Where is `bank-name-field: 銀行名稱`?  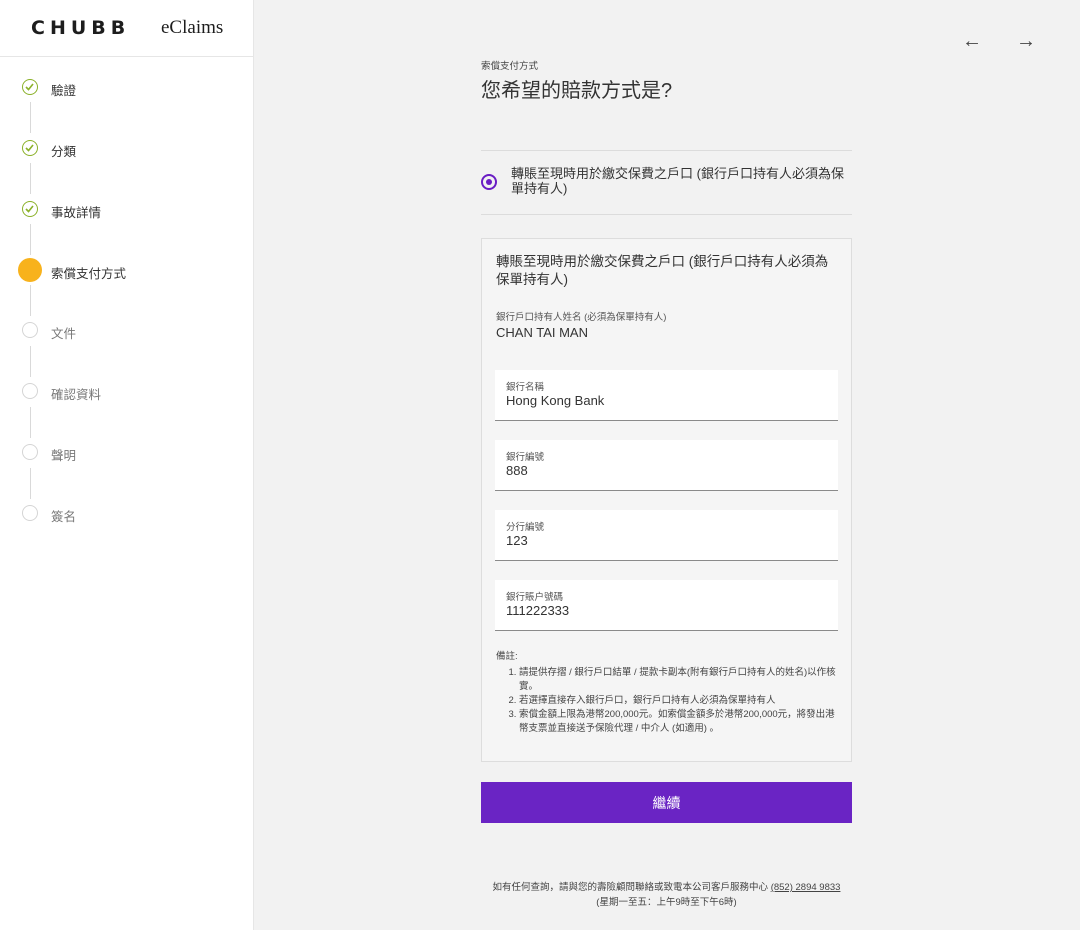 bank-name-field: 銀行名稱 is located at coordinates (666, 395).